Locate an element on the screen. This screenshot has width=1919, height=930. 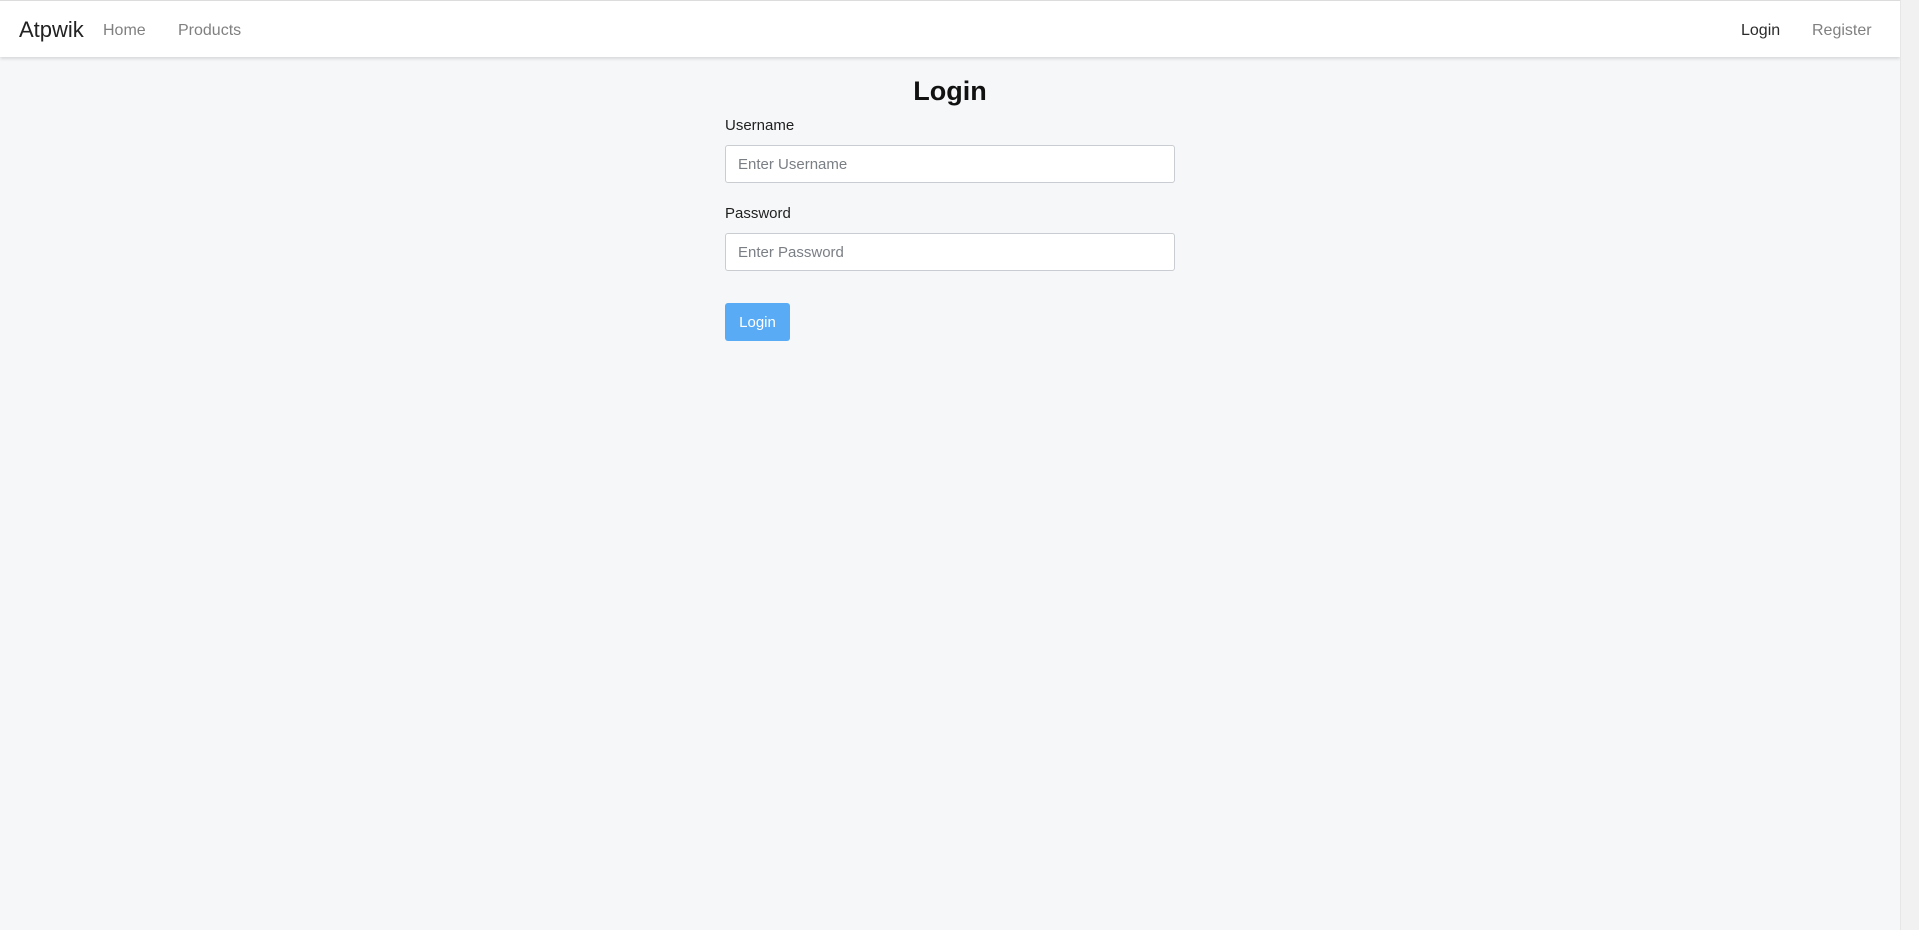
page-title: Login is located at coordinates (950, 91).